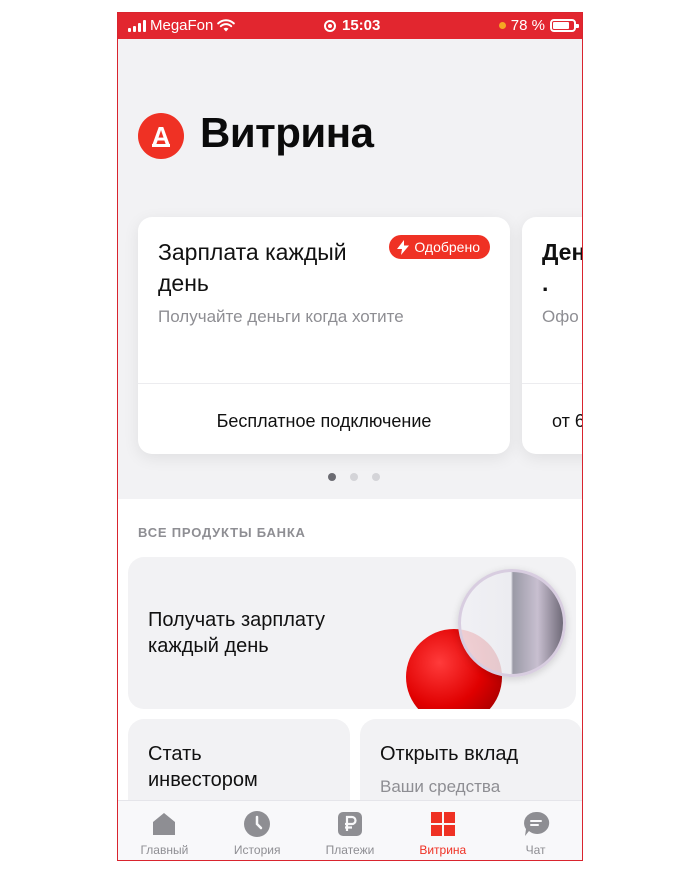 This screenshot has width=700, height=877. Describe the element at coordinates (512, 623) in the screenshot. I see `glass-coin-illustration` at that location.